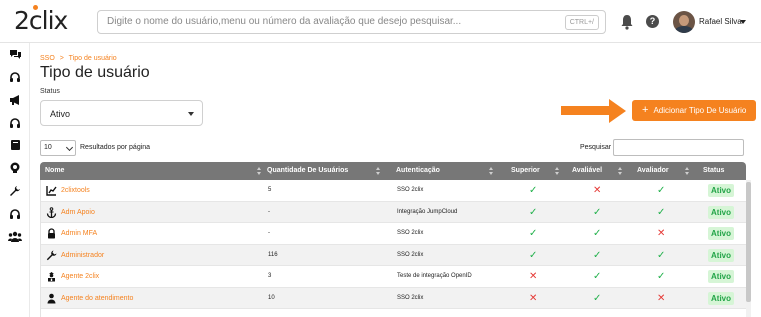 The height and width of the screenshot is (317, 761). Describe the element at coordinates (15, 55) in the screenshot. I see `chat-icon` at that location.